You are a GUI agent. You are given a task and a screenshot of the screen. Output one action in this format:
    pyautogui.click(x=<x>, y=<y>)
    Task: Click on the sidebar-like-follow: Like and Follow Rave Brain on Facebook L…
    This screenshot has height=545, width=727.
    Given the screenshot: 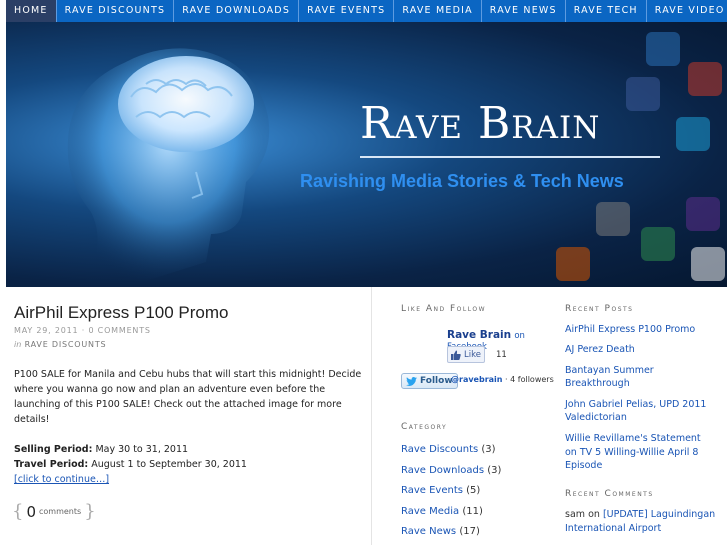 What is the action you would take?
    pyautogui.click(x=481, y=416)
    